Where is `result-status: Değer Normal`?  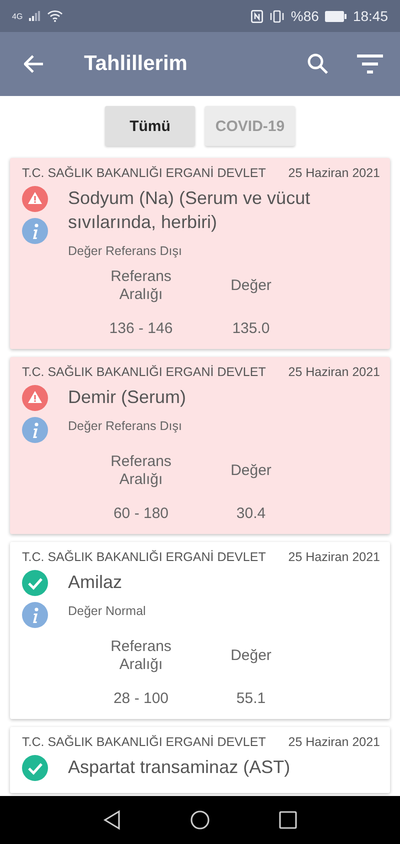 result-status: Değer Normal is located at coordinates (107, 611).